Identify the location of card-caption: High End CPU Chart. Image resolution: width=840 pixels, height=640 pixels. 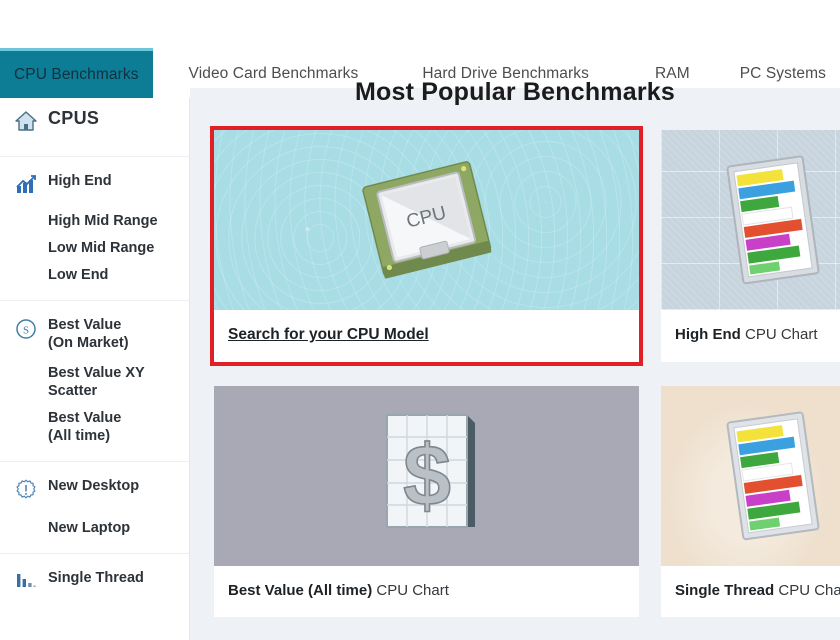
(750, 335).